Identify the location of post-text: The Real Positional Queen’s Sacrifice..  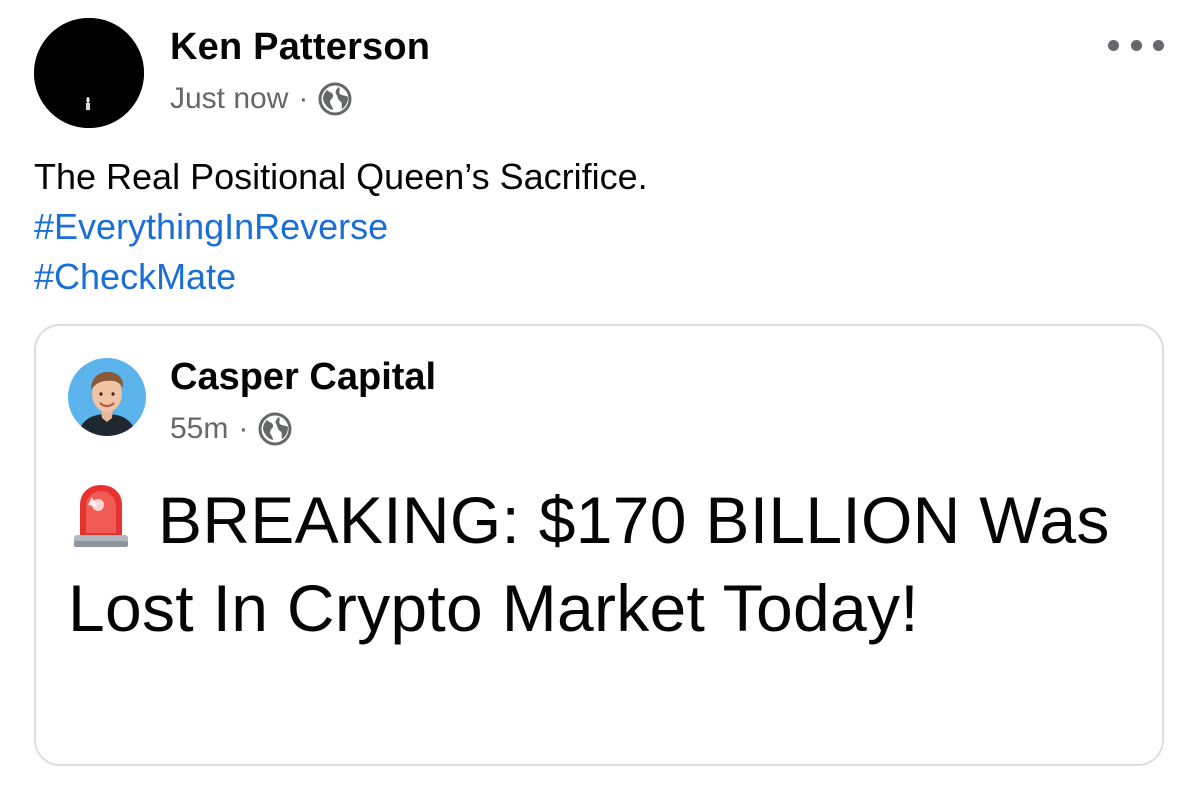
(341, 176).